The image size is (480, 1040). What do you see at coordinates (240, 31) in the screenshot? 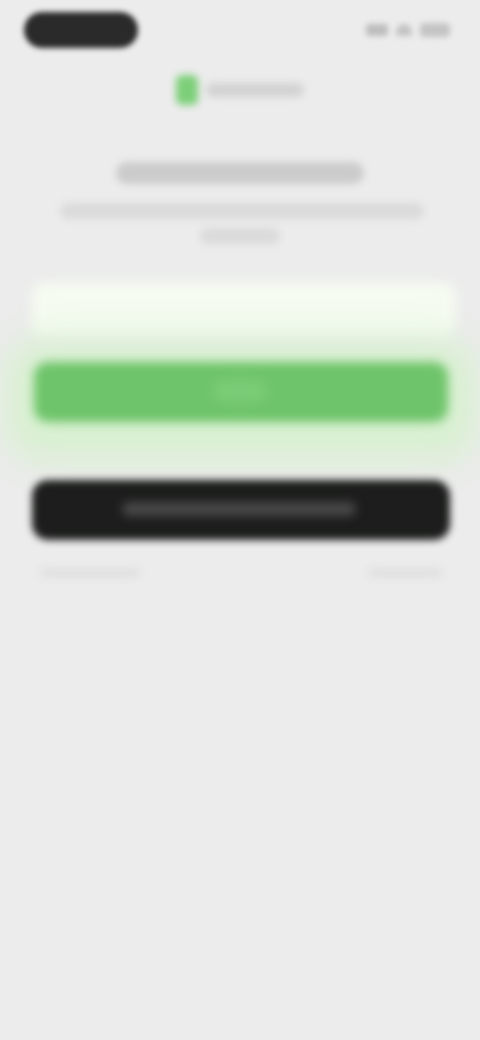
I see `status-bar` at bounding box center [240, 31].